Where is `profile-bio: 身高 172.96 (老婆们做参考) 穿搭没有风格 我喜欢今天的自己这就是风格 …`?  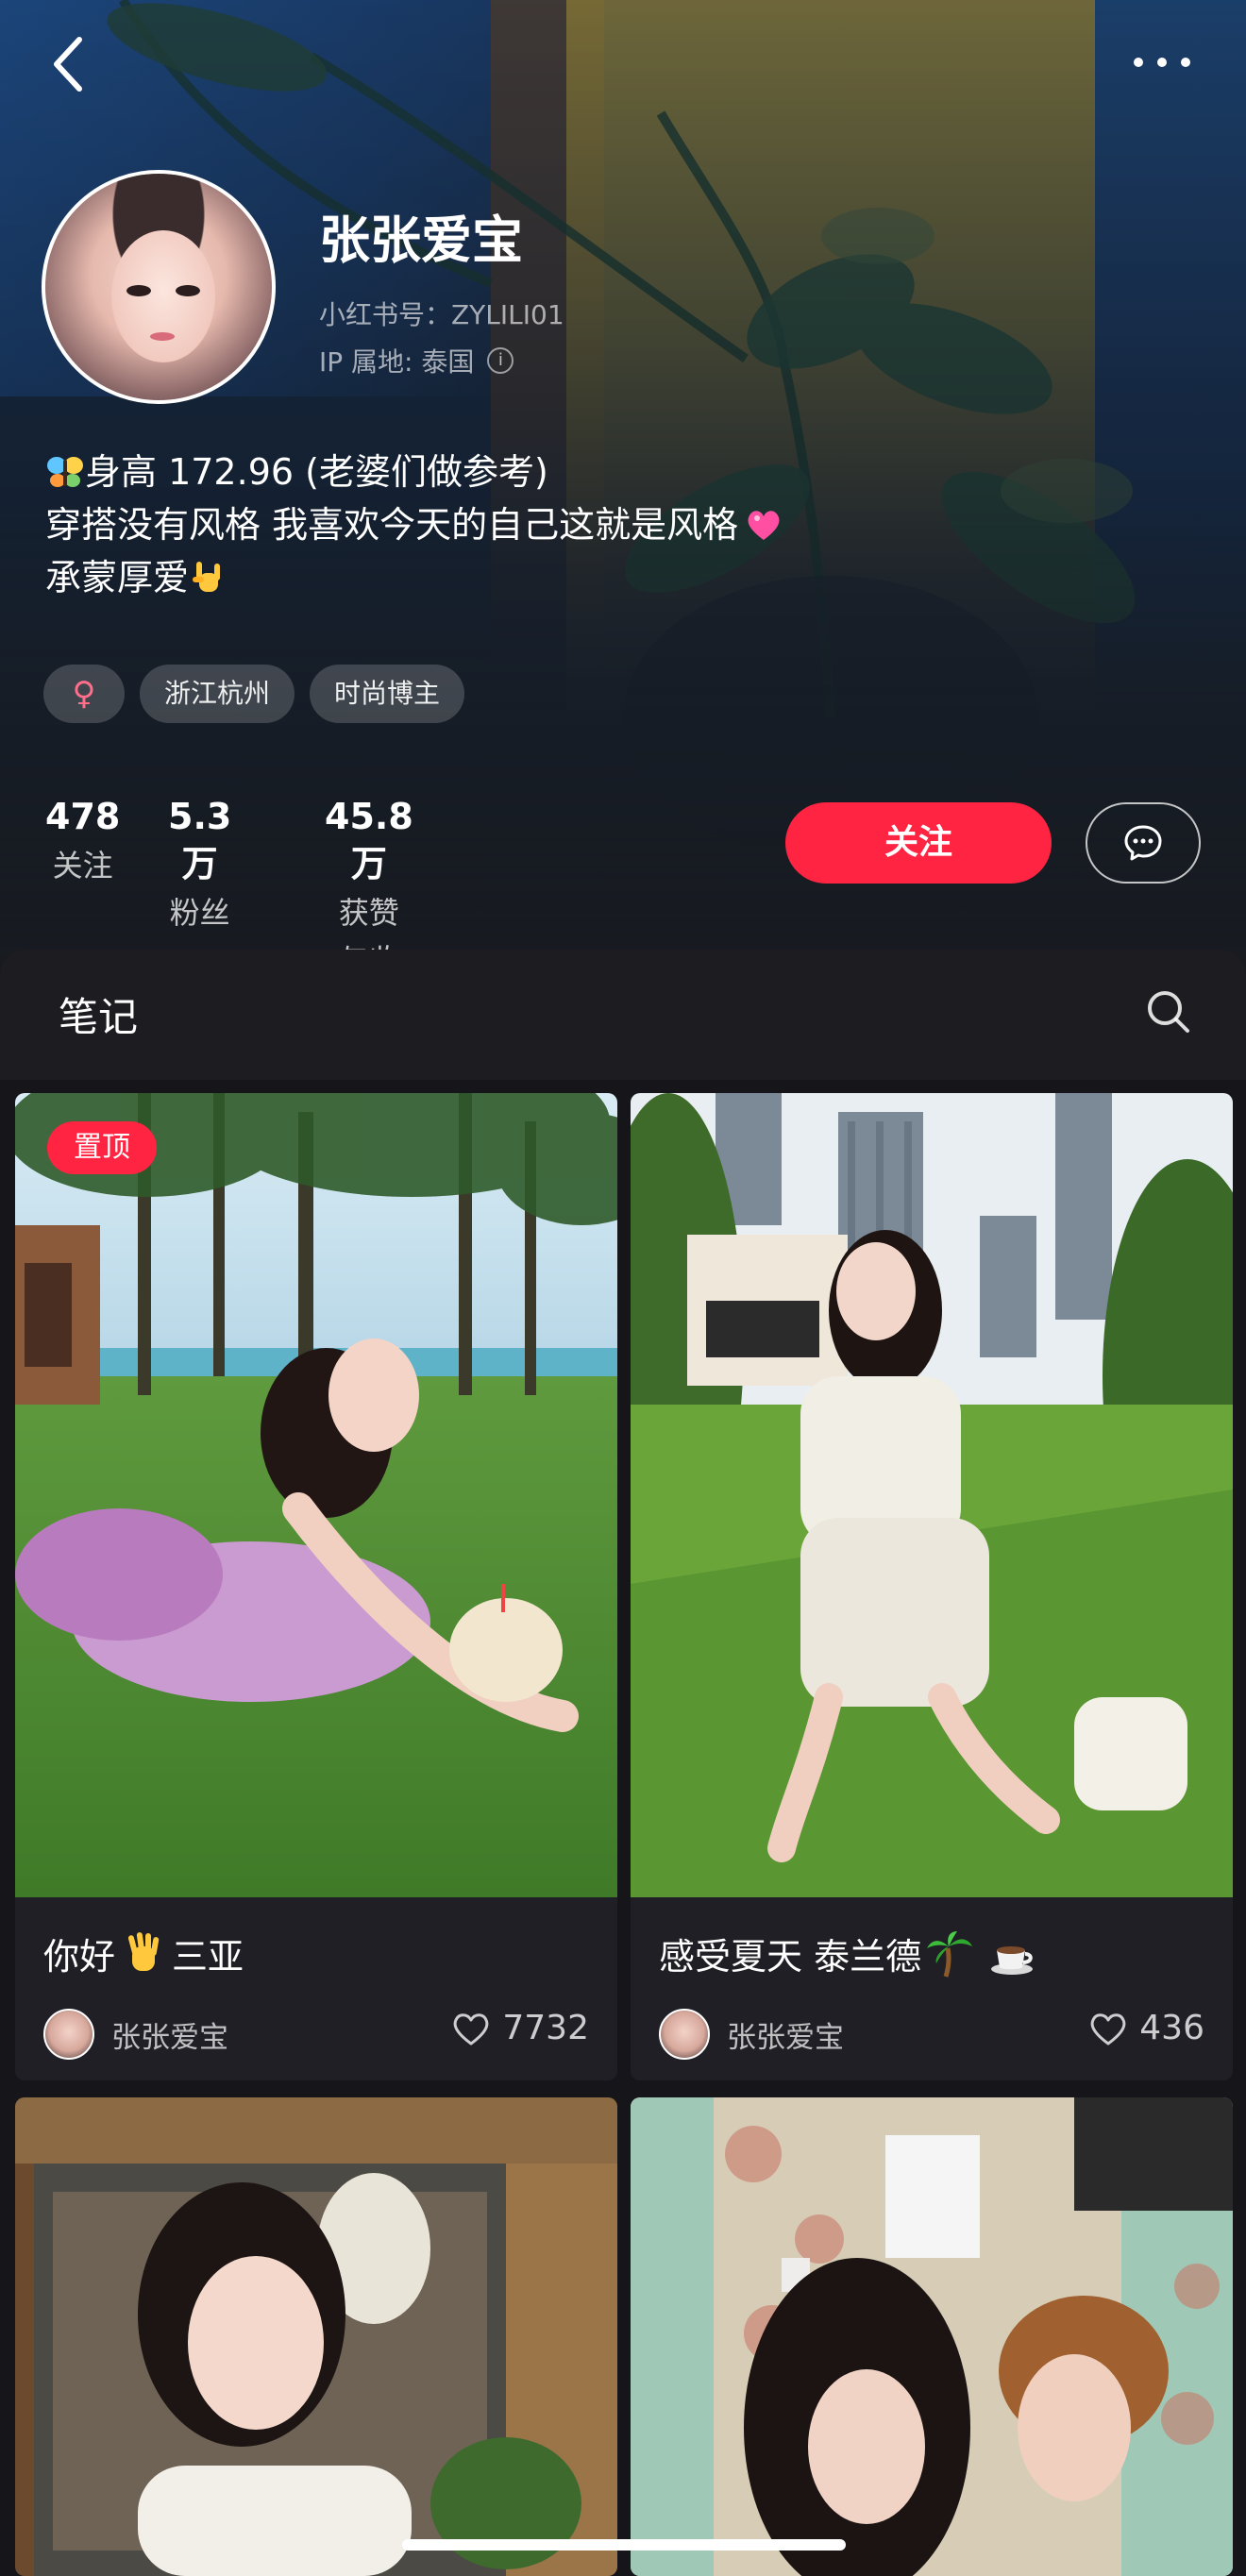 profile-bio: 身高 172.96 (老婆们做参考) 穿搭没有风格 我喜欢今天的自己这就是风格 … is located at coordinates (414, 525).